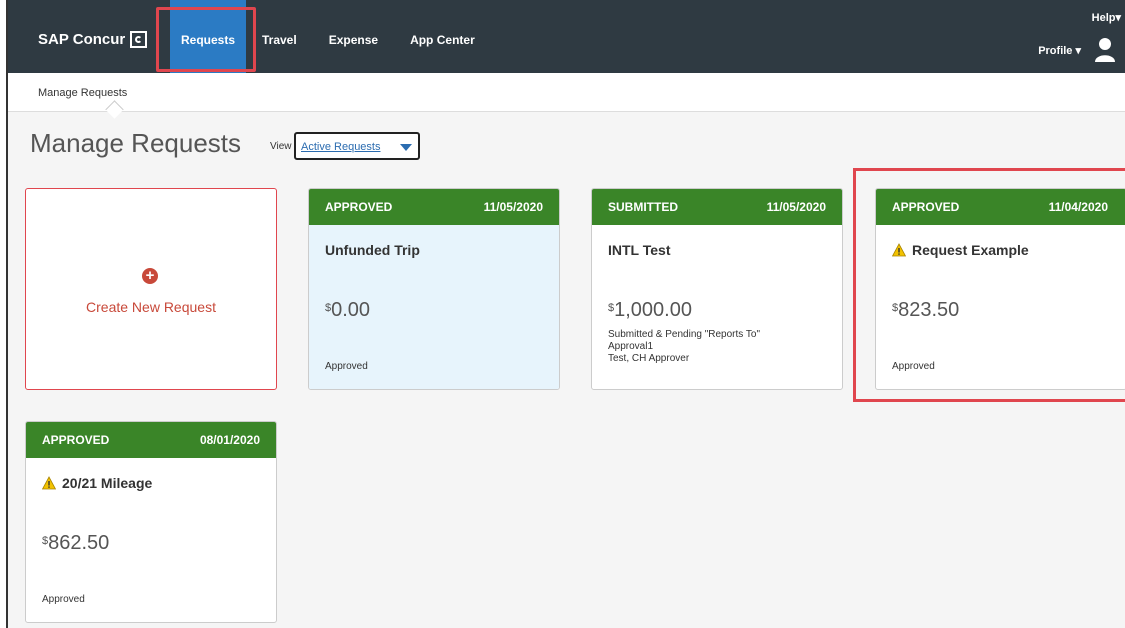  I want to click on user-avatar-icon, so click(1105, 50).